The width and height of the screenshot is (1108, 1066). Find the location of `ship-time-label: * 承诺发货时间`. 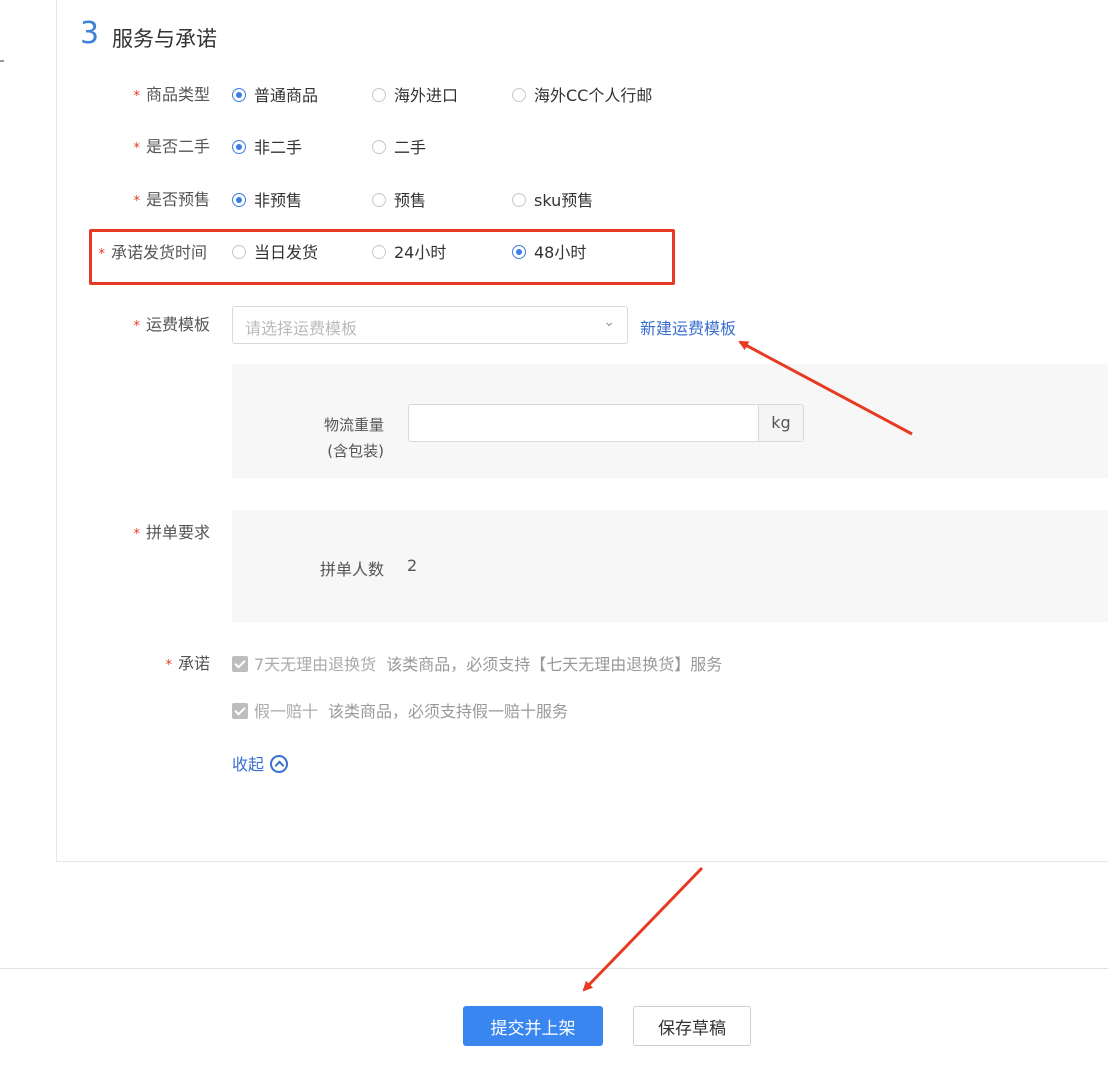

ship-time-label: * 承诺发货时间 is located at coordinates (152, 252).